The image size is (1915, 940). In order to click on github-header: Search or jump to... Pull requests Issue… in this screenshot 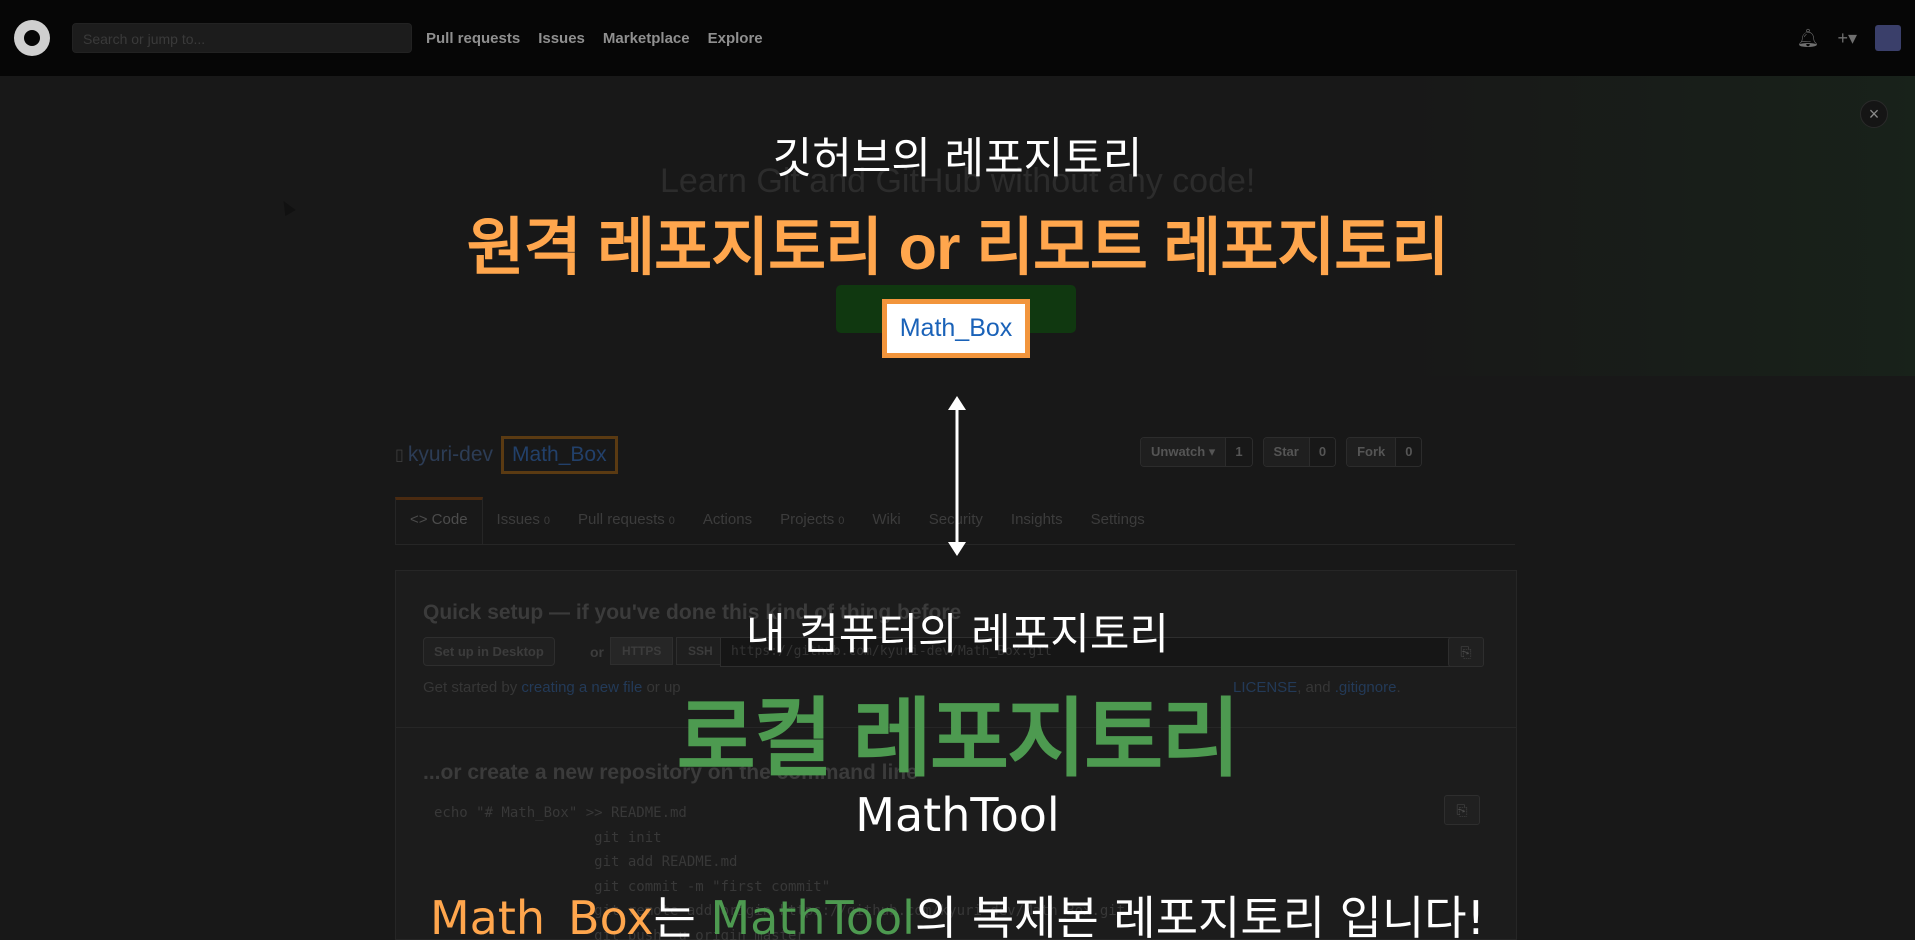, I will do `click(957, 38)`.